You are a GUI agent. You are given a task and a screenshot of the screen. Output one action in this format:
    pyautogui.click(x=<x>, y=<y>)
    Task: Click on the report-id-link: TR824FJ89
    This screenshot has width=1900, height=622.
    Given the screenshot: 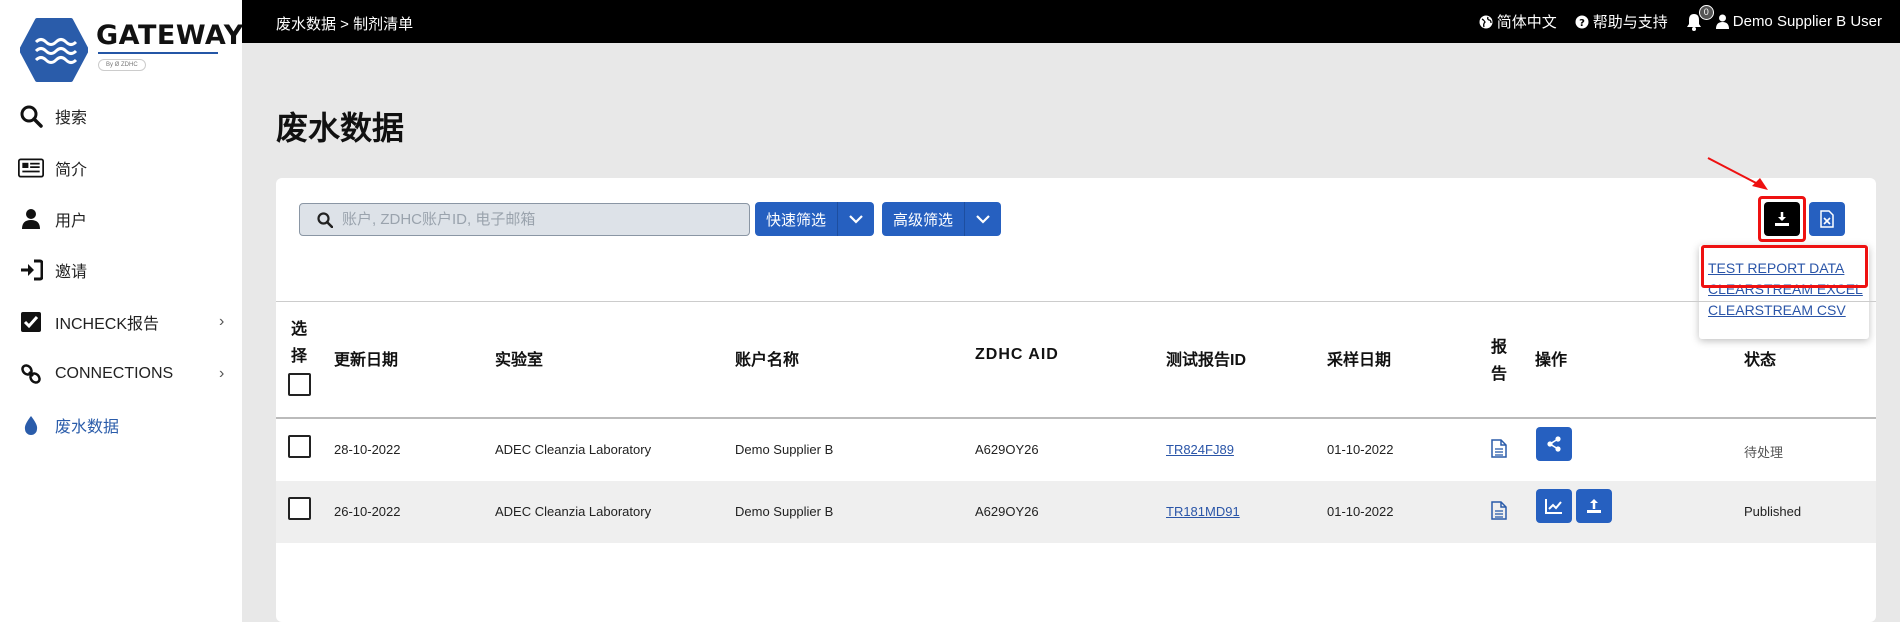 What is the action you would take?
    pyautogui.click(x=1200, y=449)
    